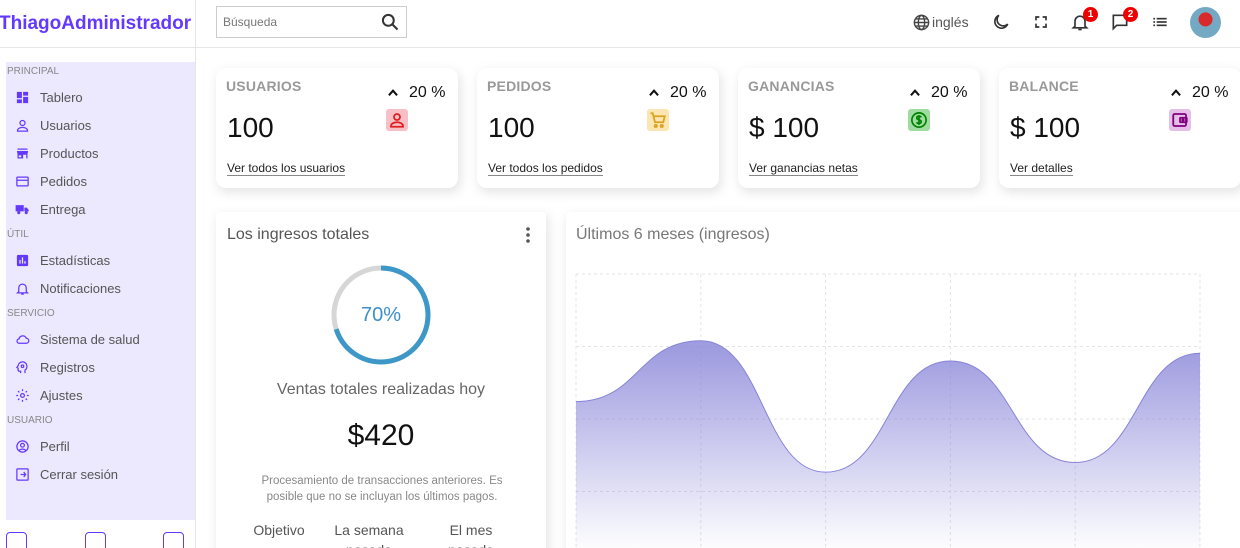 The image size is (1240, 548). I want to click on store-icon, so click(22, 153).